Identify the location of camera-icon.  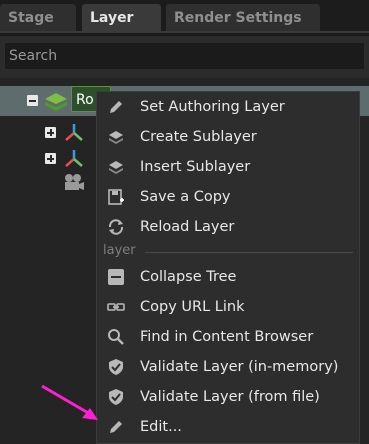
(74, 182).